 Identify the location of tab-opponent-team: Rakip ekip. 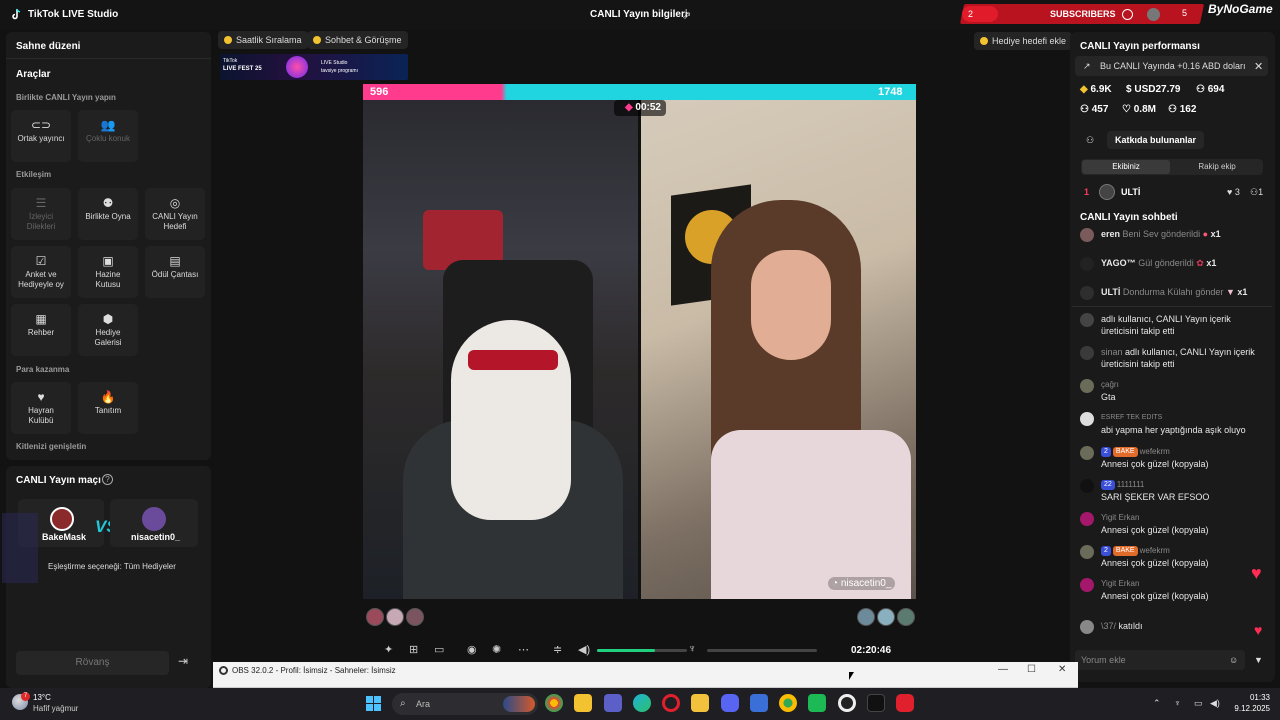
(1217, 167).